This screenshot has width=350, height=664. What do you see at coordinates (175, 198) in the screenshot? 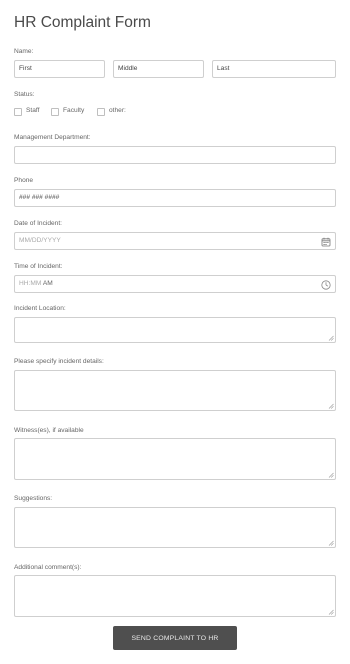
I see `phone-input: ### ### ####` at bounding box center [175, 198].